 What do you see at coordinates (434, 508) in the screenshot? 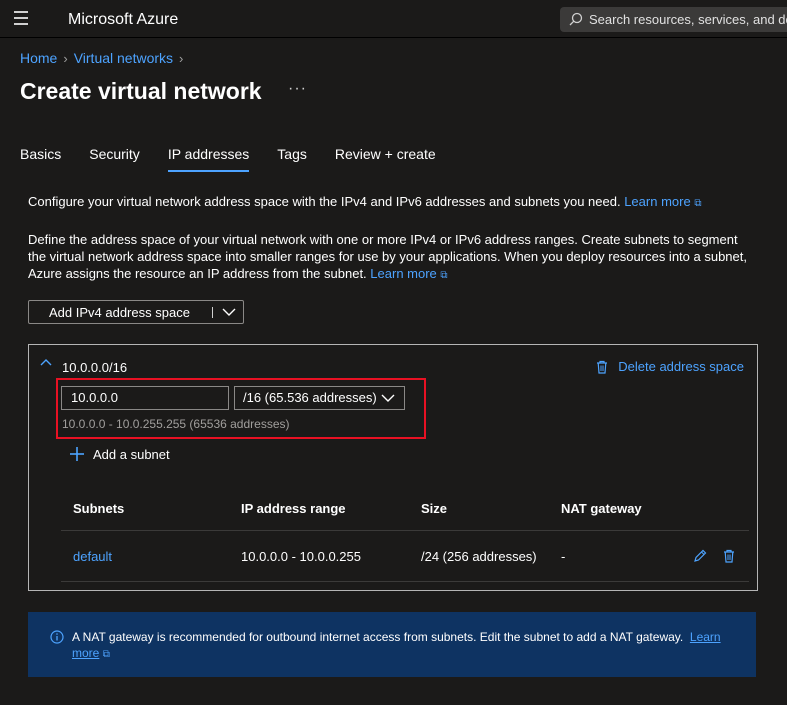
I see `header-size: Size` at bounding box center [434, 508].